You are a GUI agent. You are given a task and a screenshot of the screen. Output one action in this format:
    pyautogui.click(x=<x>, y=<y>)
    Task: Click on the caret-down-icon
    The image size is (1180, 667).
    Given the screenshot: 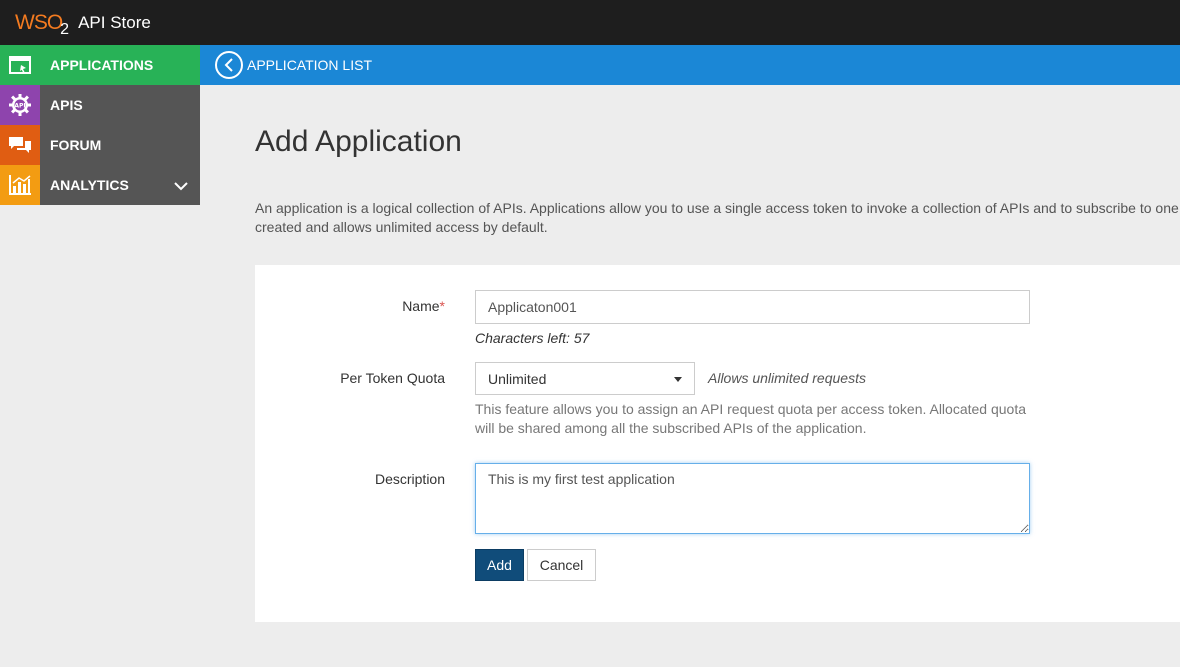 What is the action you would take?
    pyautogui.click(x=678, y=379)
    